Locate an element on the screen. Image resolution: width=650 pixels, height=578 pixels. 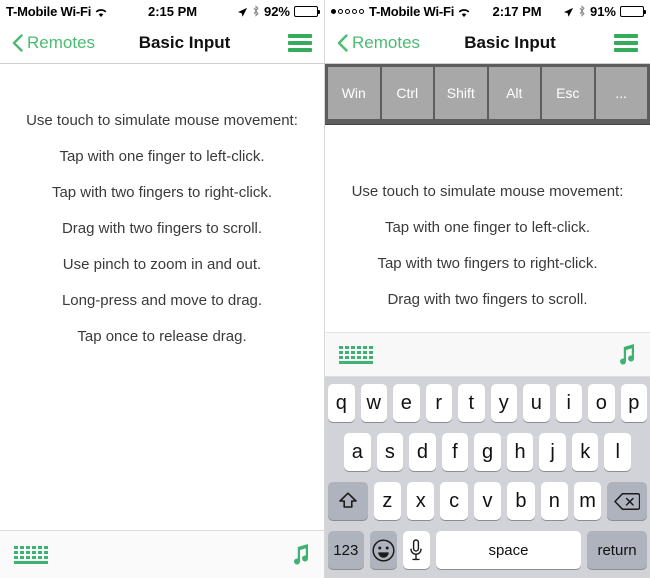
modifier-key-esc: Esc is located at coordinates (568, 93).